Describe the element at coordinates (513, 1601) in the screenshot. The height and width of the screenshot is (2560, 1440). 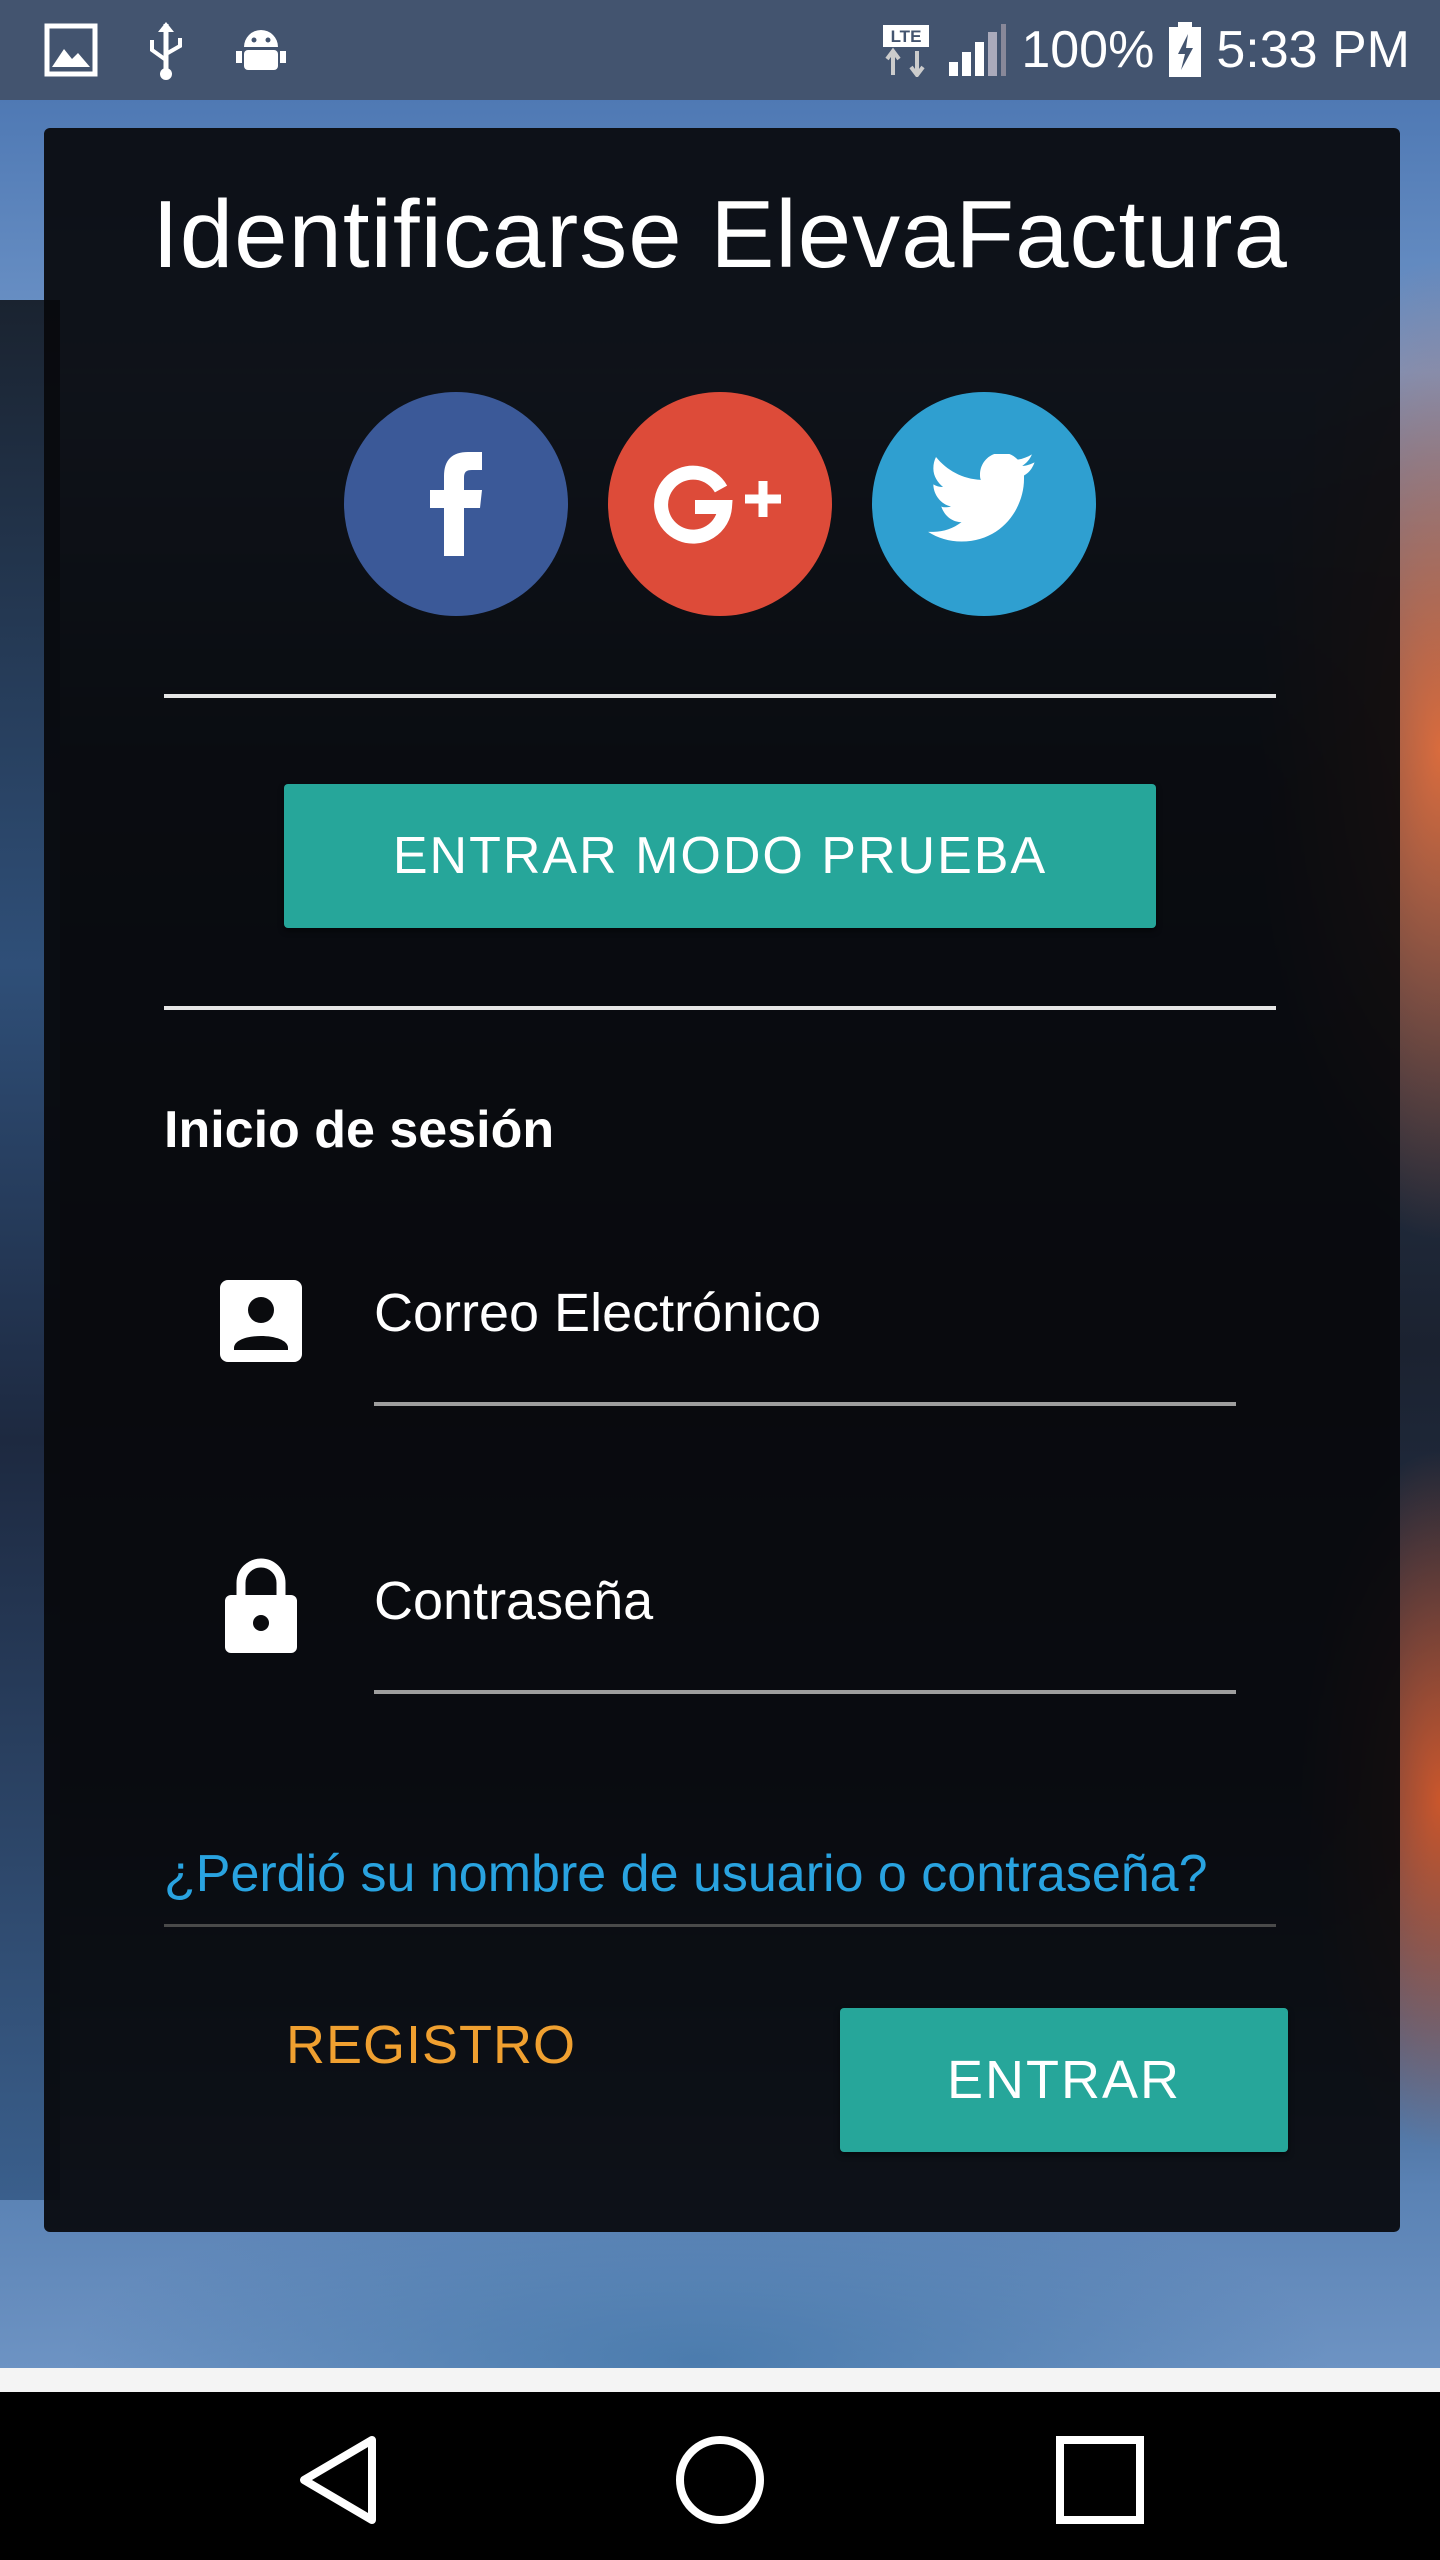
I see `password-field: Contraseña` at that location.